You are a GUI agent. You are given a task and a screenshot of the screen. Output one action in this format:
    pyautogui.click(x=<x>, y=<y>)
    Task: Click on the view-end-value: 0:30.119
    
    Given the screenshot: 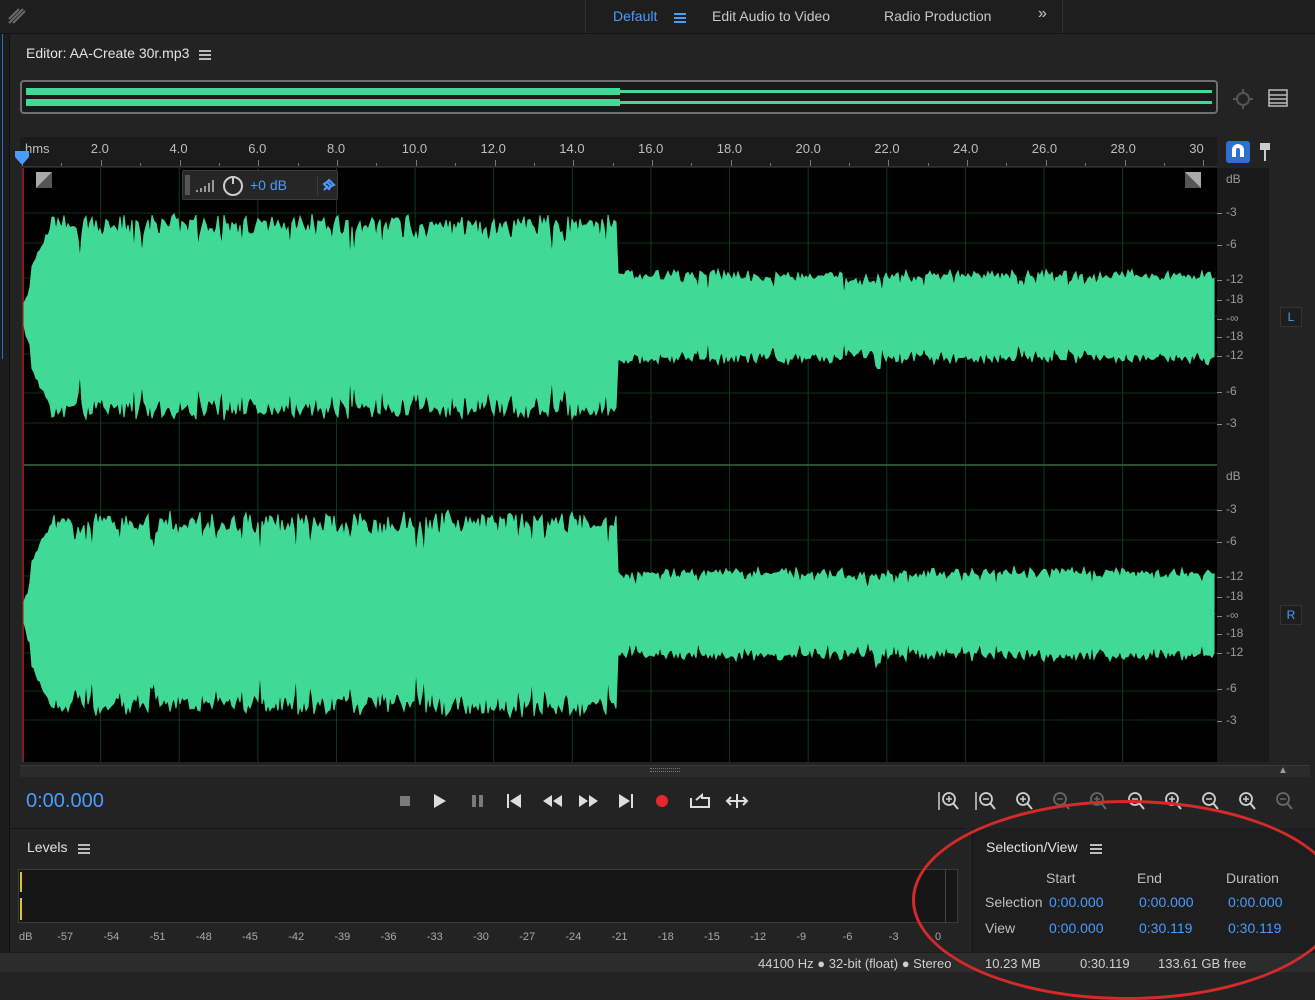 What is the action you would take?
    pyautogui.click(x=1165, y=928)
    